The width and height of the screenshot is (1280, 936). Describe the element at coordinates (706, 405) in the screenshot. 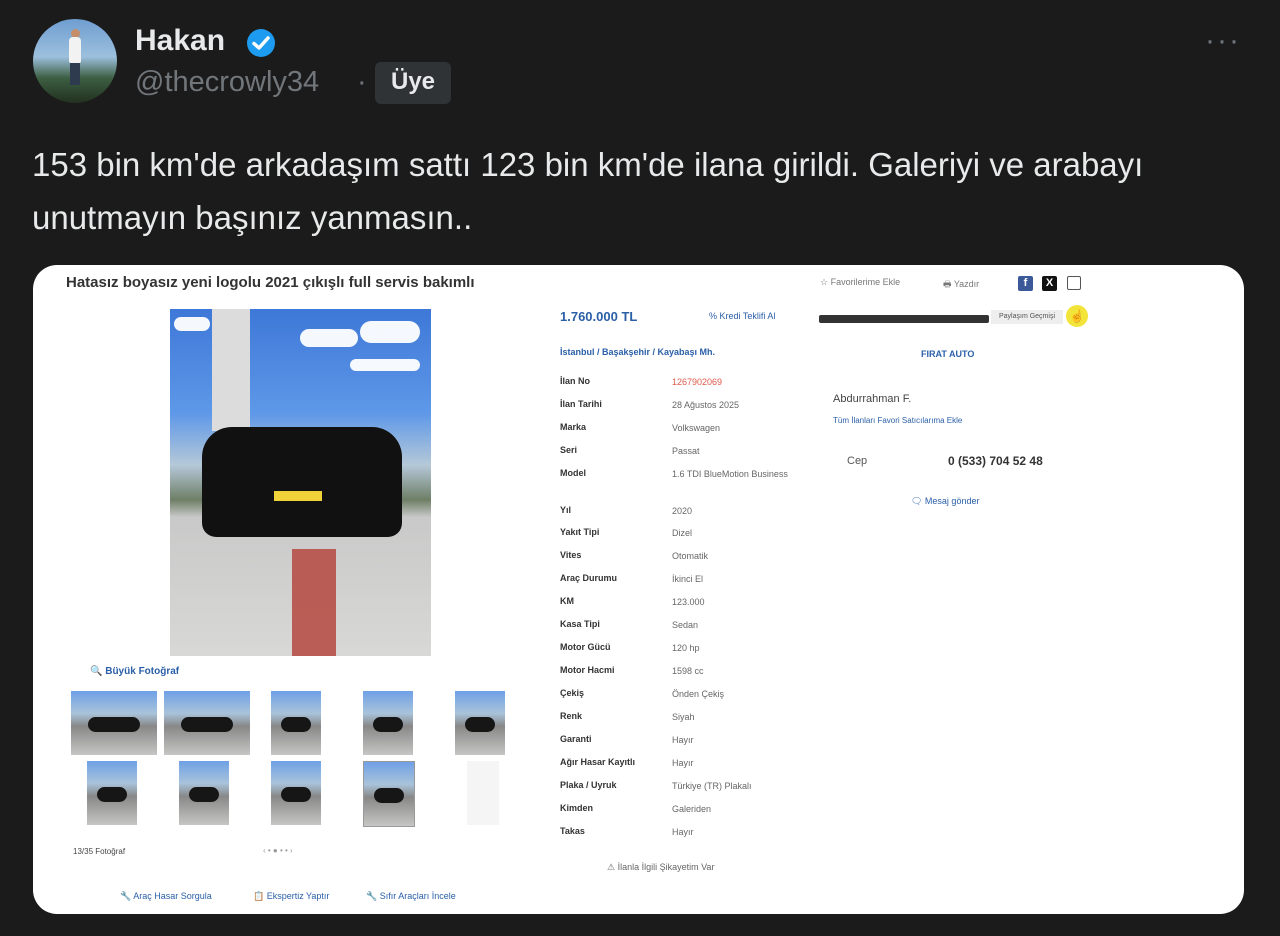

I see `spec-value: 28 Ağustos 2025` at that location.